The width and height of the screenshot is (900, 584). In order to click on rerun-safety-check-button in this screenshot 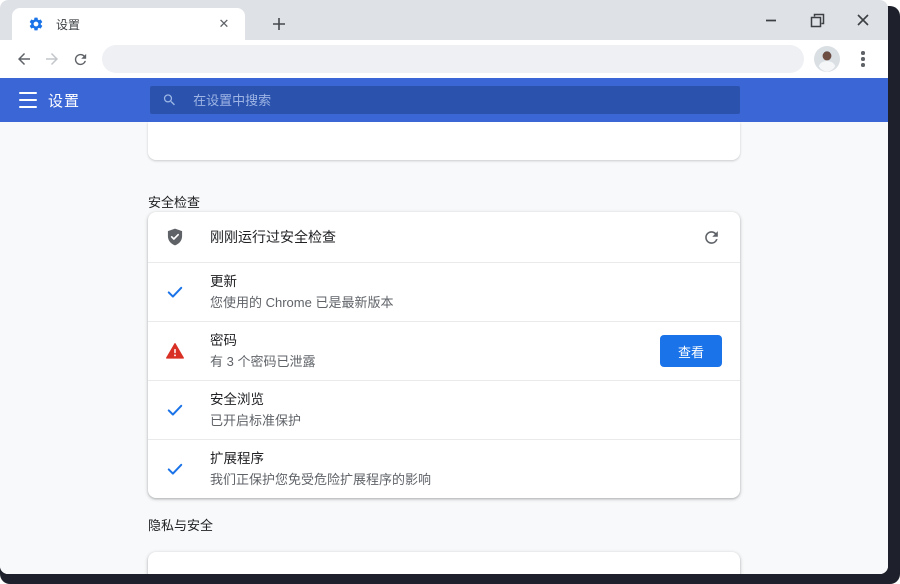, I will do `click(711, 237)`.